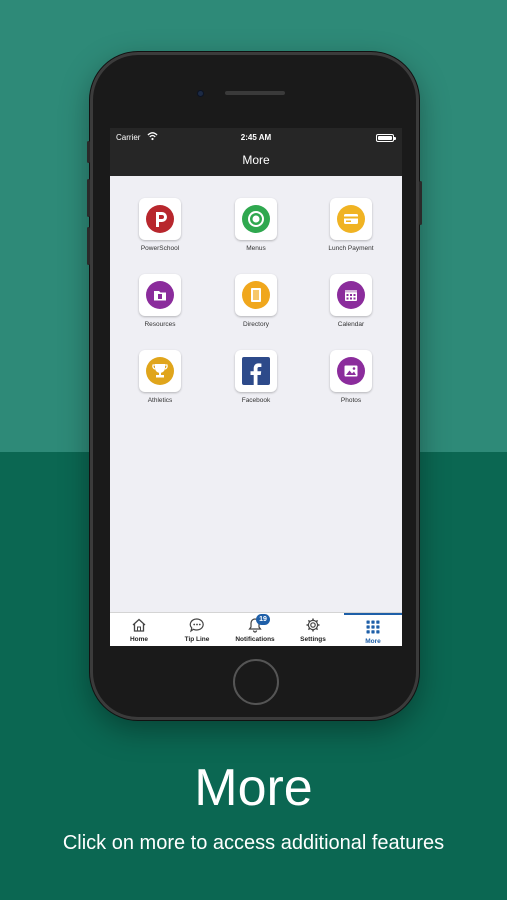 The image size is (507, 900). I want to click on tile-calendar: Calendar, so click(351, 301).